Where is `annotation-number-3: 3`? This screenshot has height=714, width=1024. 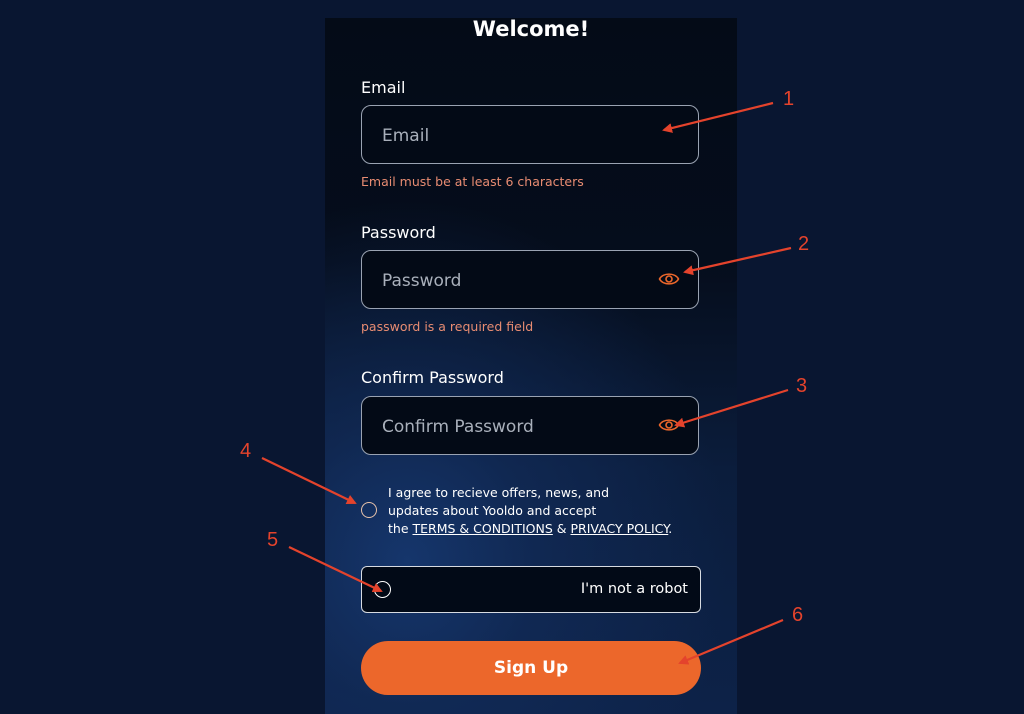
annotation-number-3: 3 is located at coordinates (802, 386).